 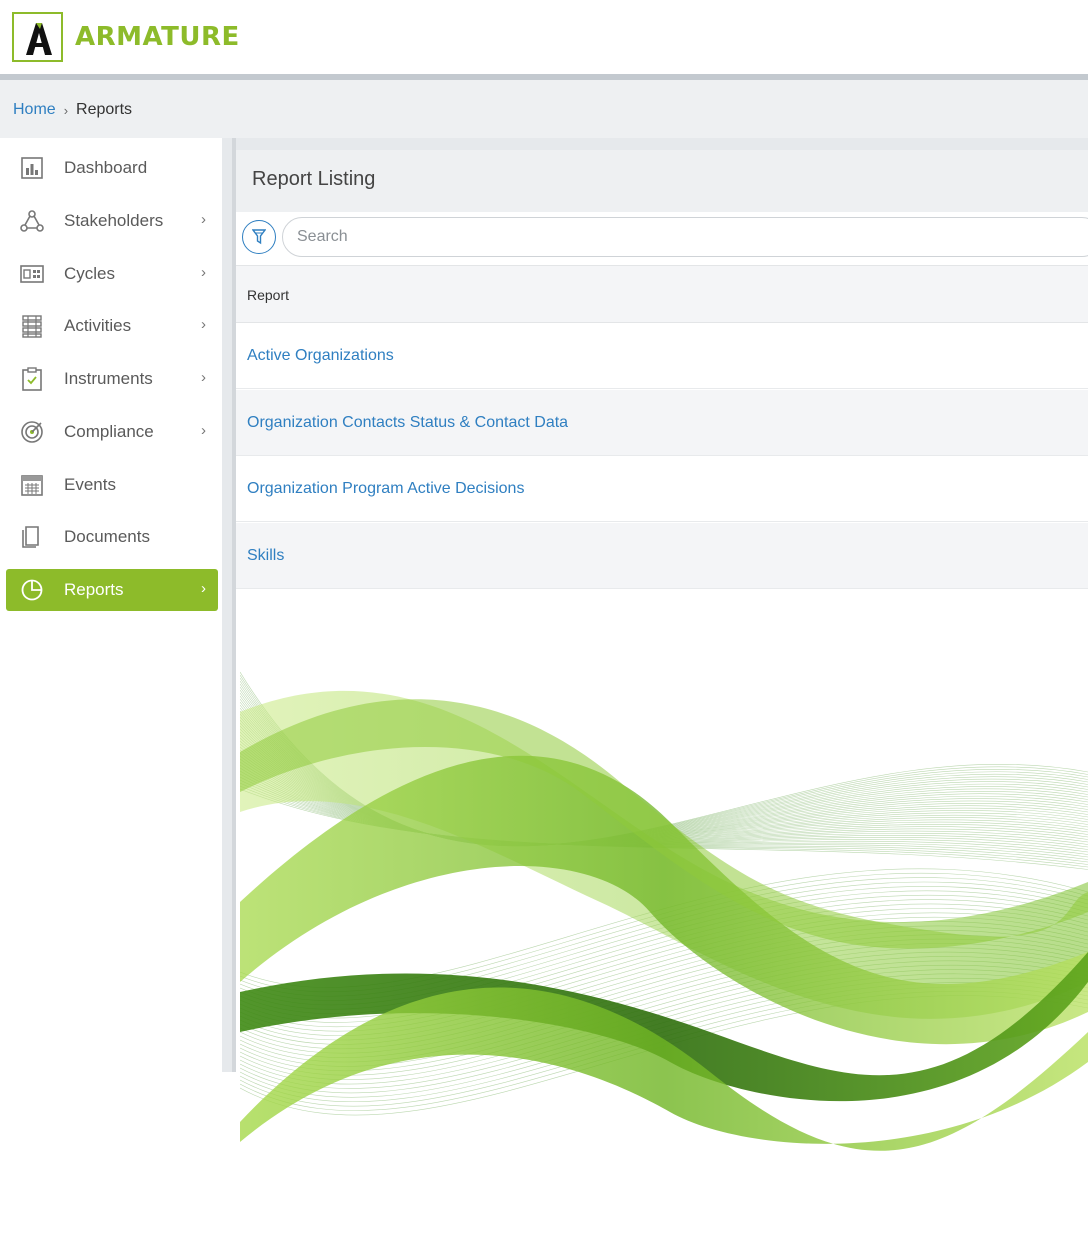 I want to click on sidebar-item-dashboard: Dashboard, so click(x=112, y=168).